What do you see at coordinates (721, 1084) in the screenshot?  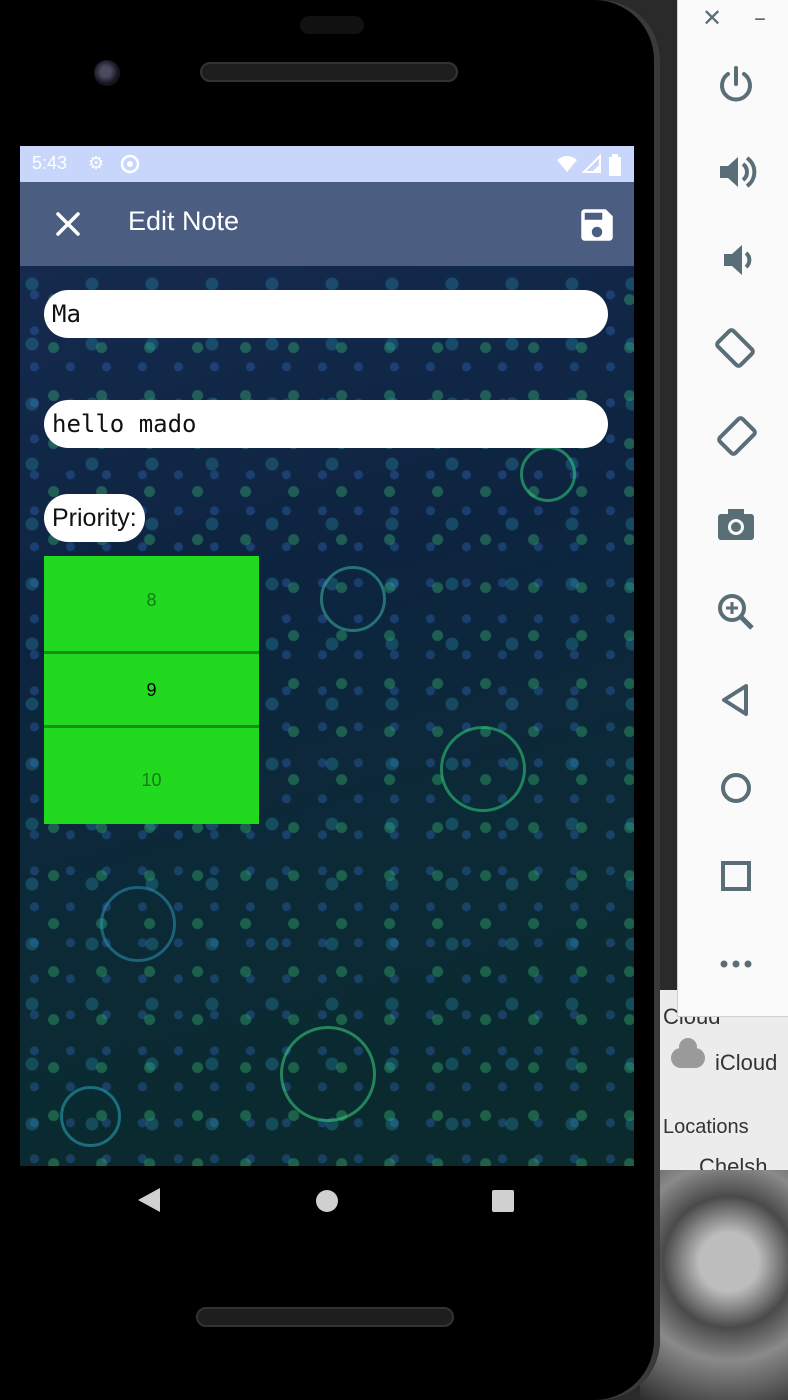 I see `desktop-finder-sidebar: Cloud iCloud Locations Chelsh` at bounding box center [721, 1084].